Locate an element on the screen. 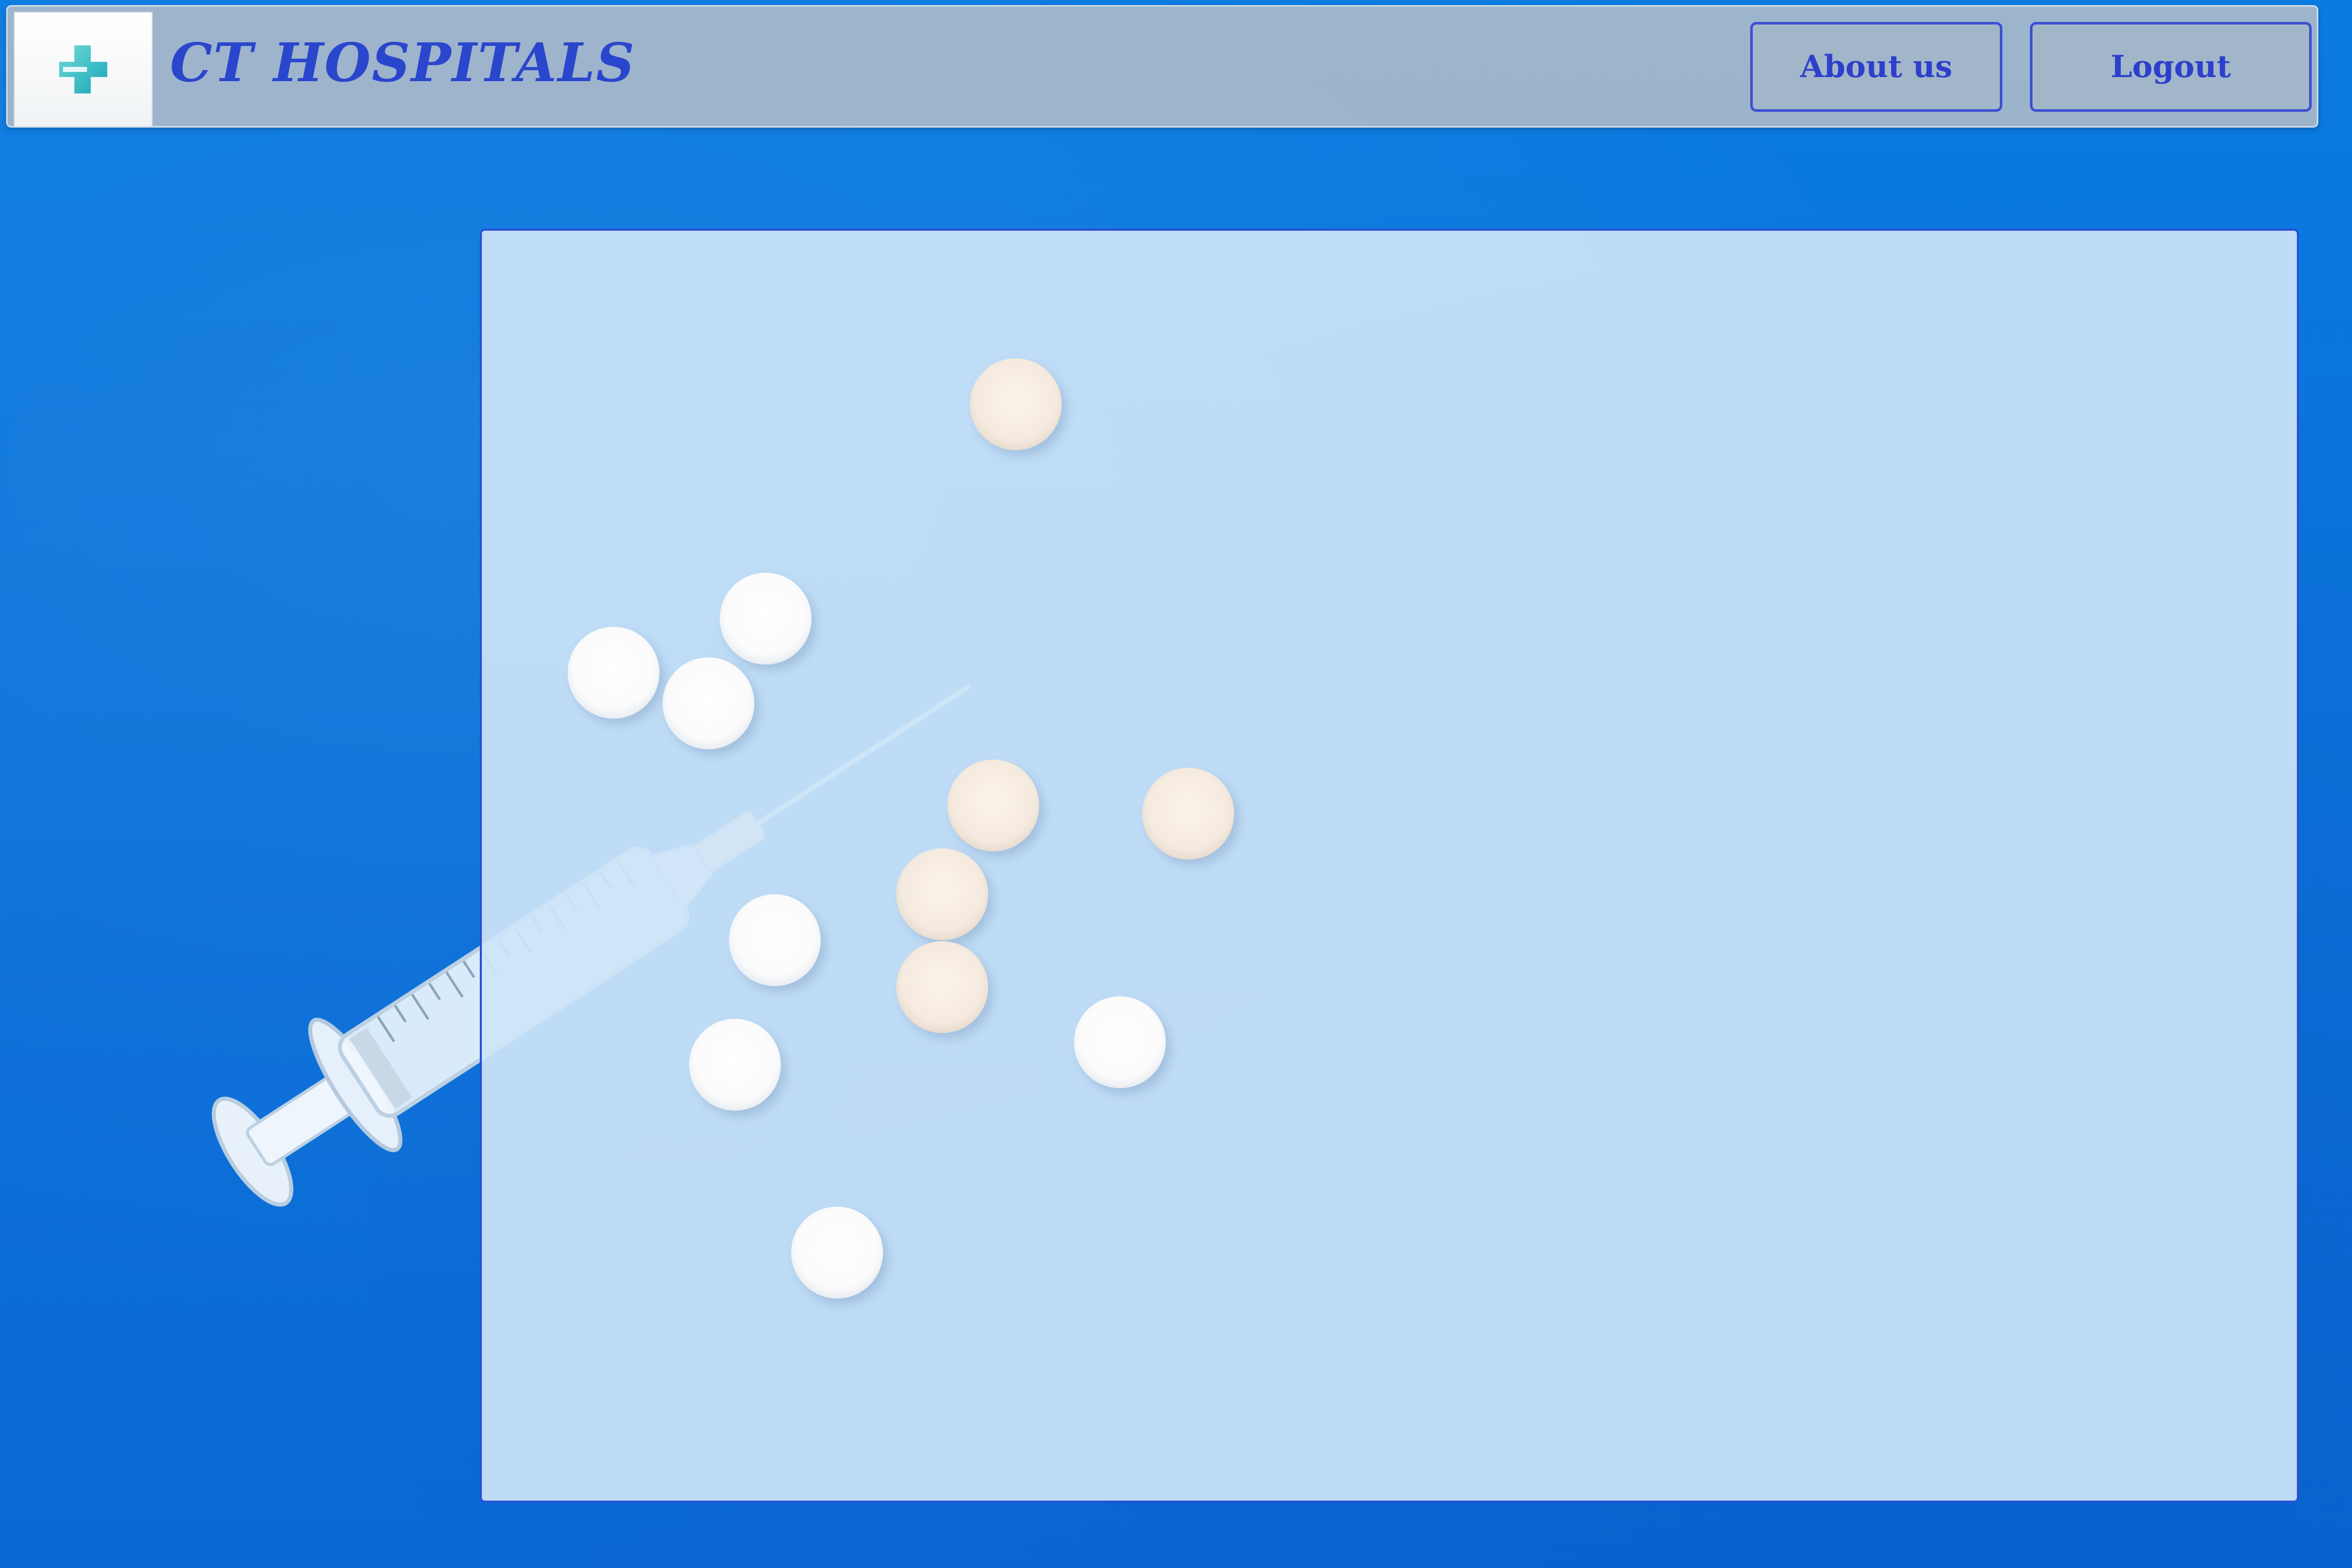 This screenshot has height=1568, width=2352. logo is located at coordinates (83, 69).